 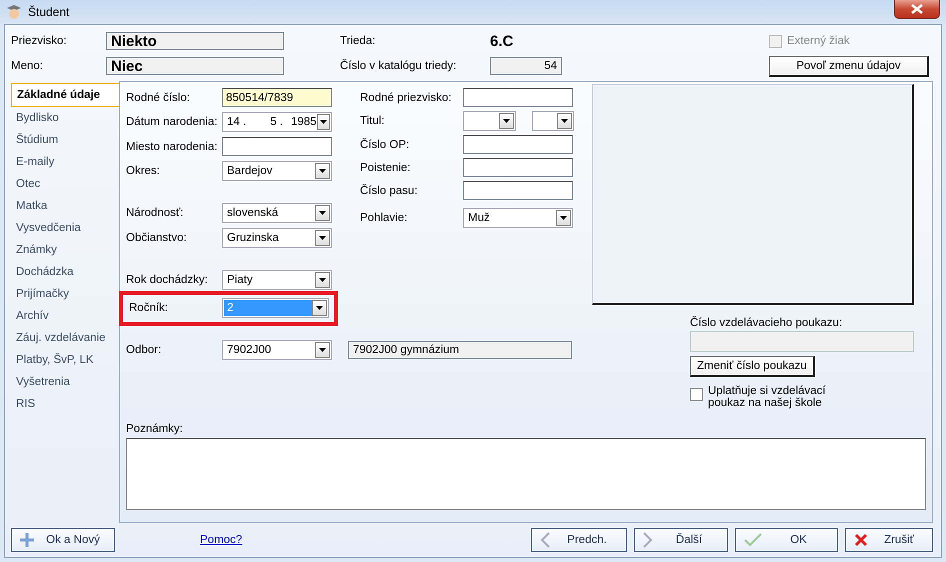 What do you see at coordinates (389, 190) in the screenshot?
I see `field-label: Číslo pasu:` at bounding box center [389, 190].